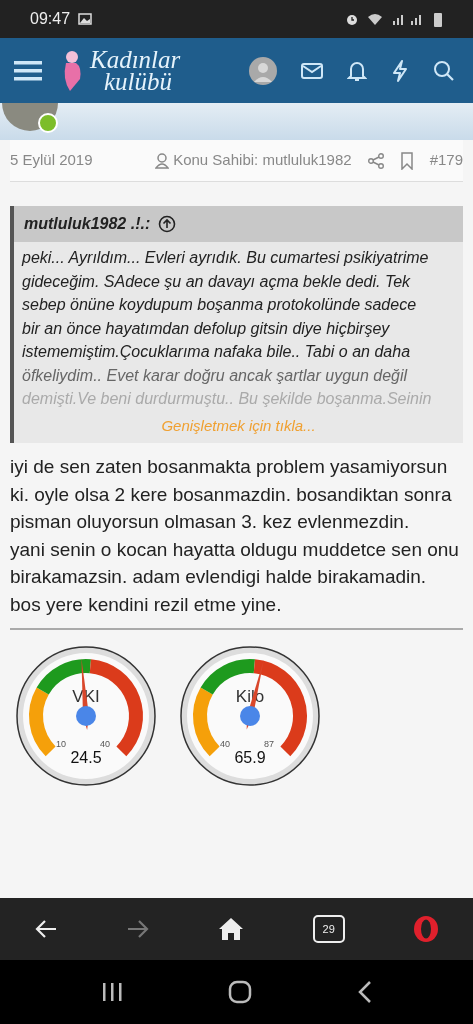  I want to click on wifi-icon, so click(375, 19).